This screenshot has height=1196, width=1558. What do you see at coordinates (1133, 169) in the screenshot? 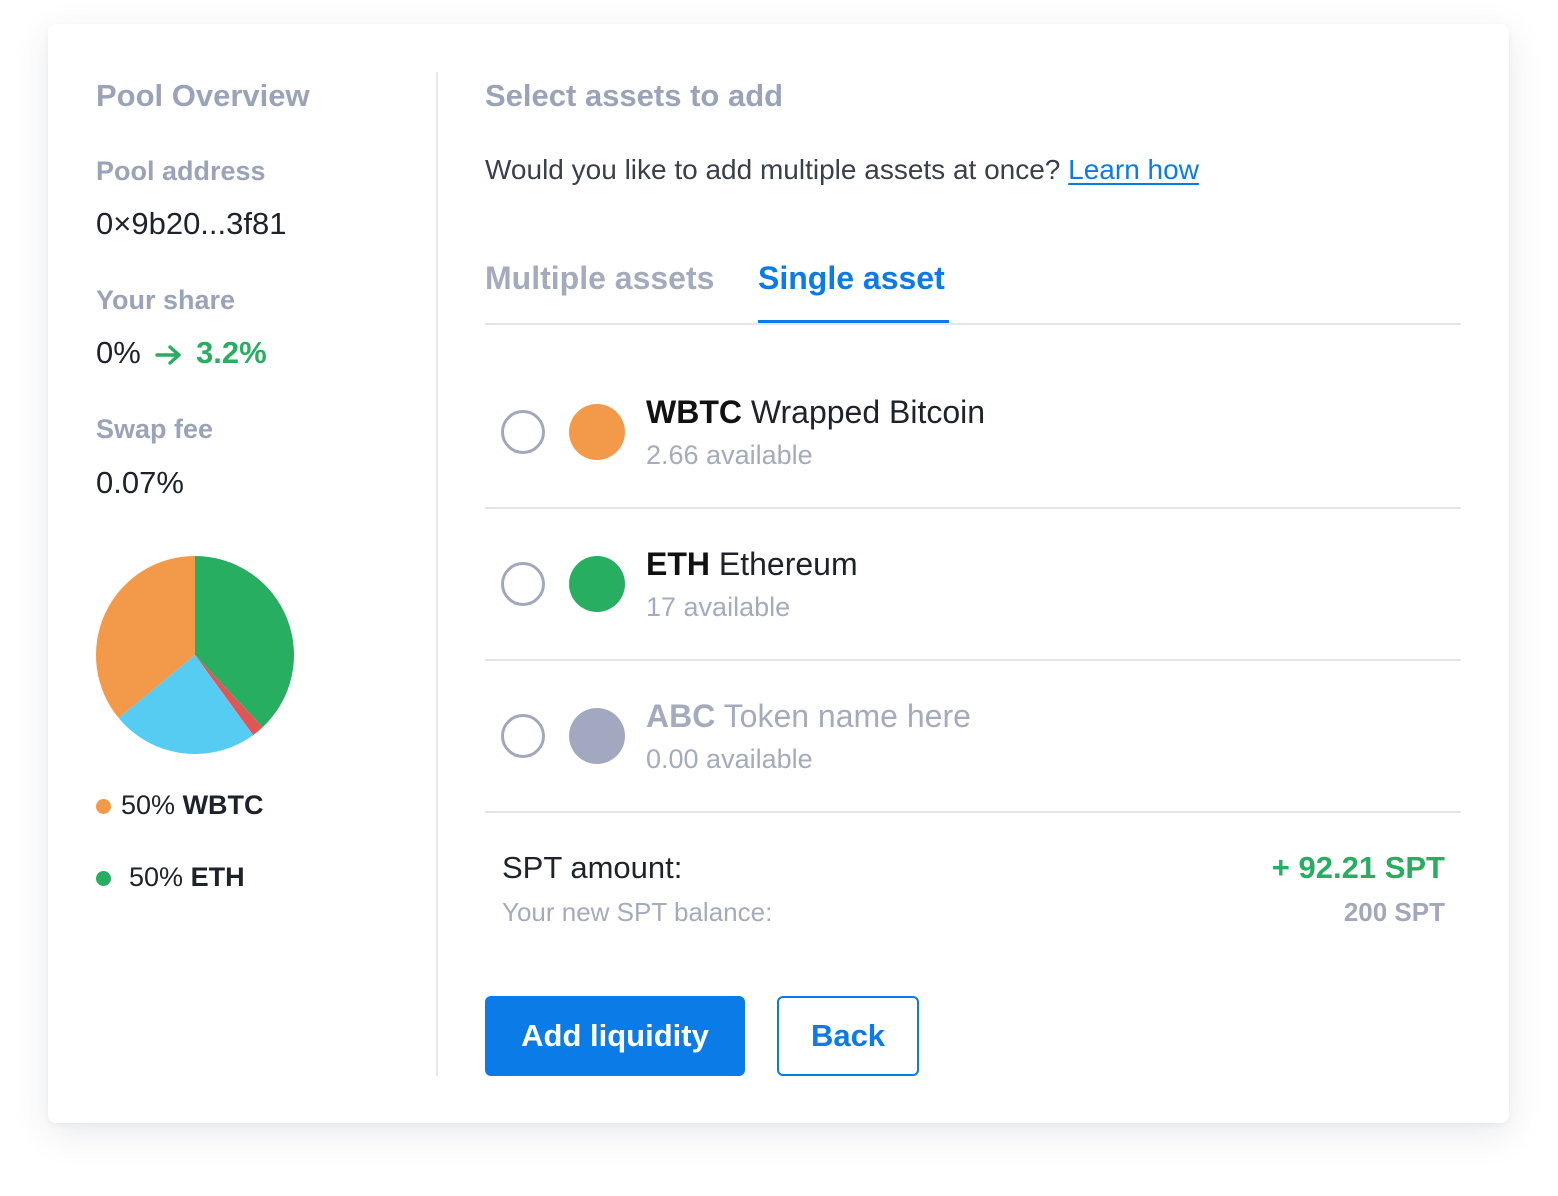
I see `learn-how-link: Learn how` at bounding box center [1133, 169].